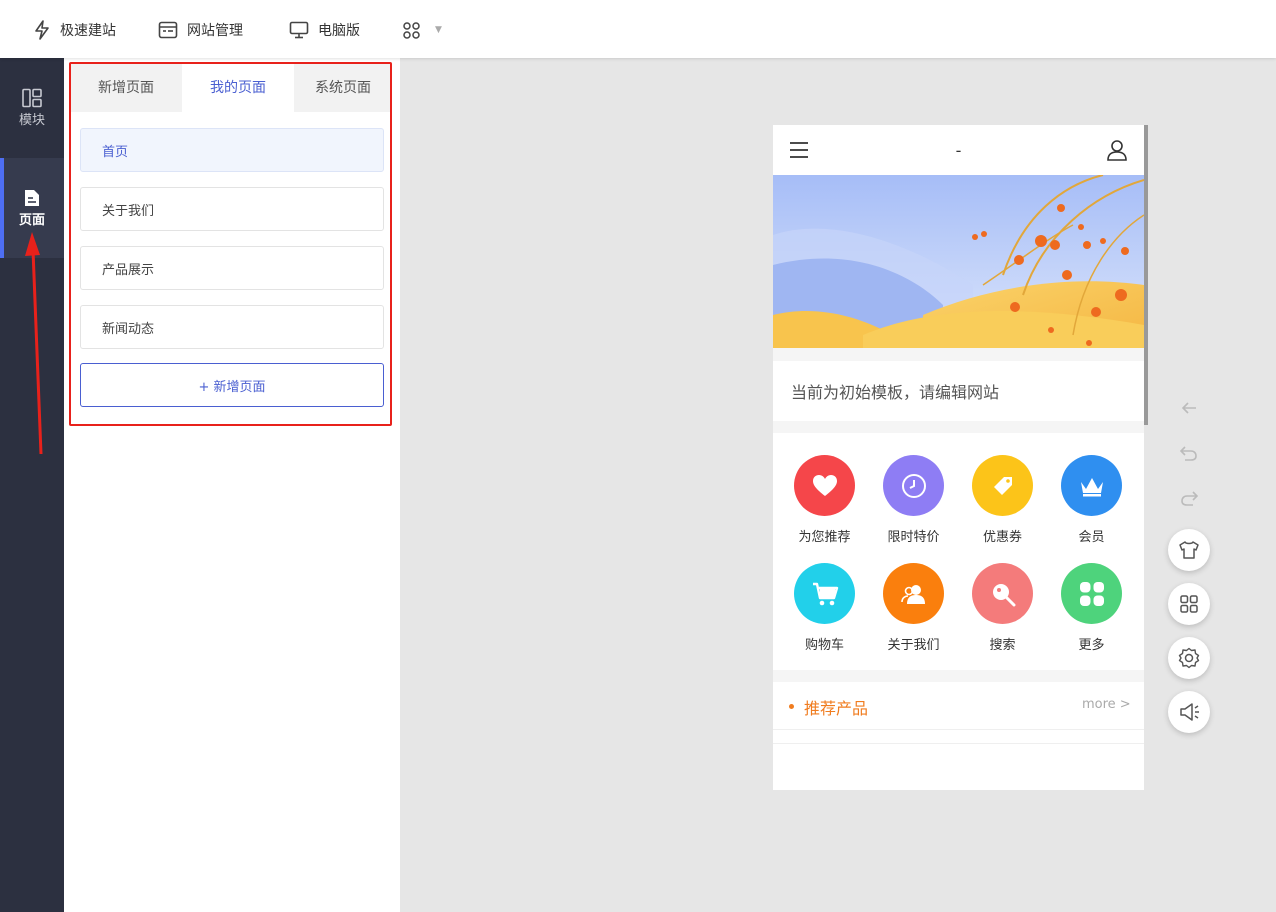 This screenshot has height=912, width=1276. Describe the element at coordinates (1091, 593) in the screenshot. I see `more-grid-icon` at that location.